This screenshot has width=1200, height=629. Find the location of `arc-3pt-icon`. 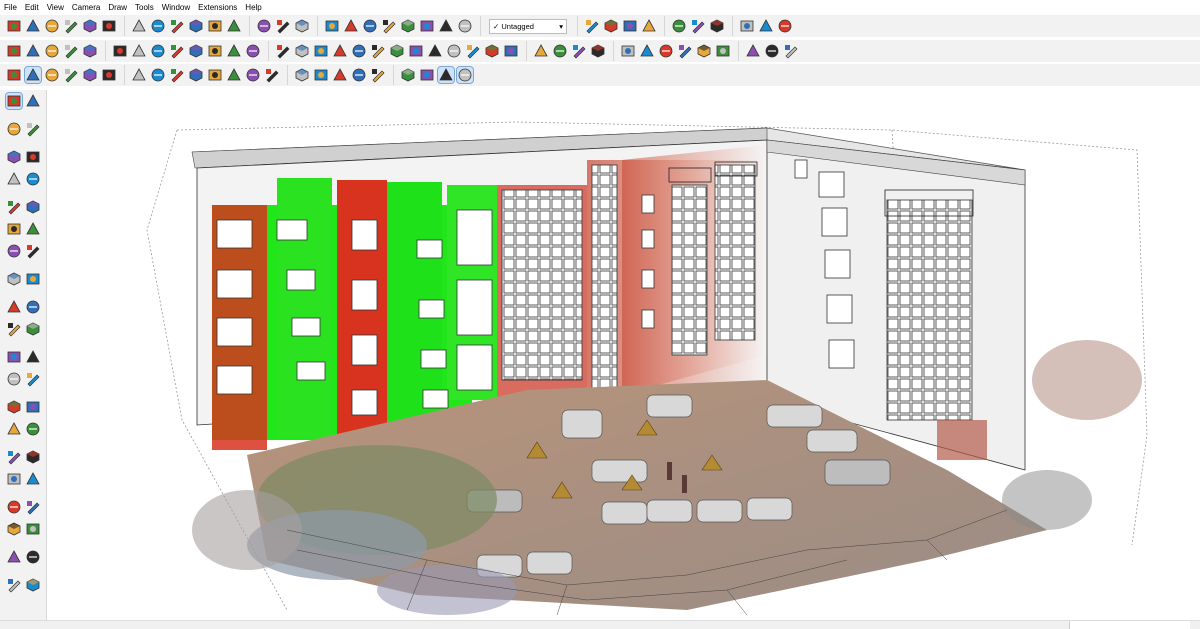

arc-3pt-icon is located at coordinates (14, 279).